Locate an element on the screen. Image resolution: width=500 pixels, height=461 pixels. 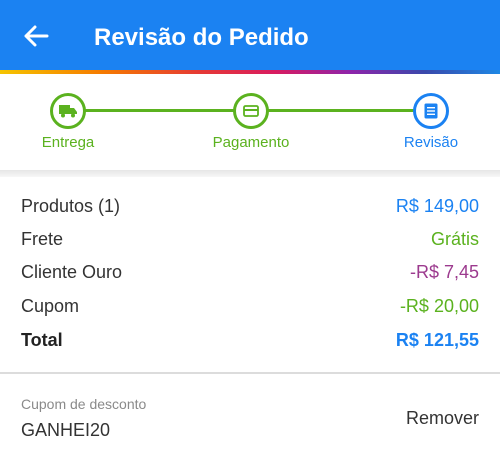
total-value: R$ 121,55 is located at coordinates (437, 339).